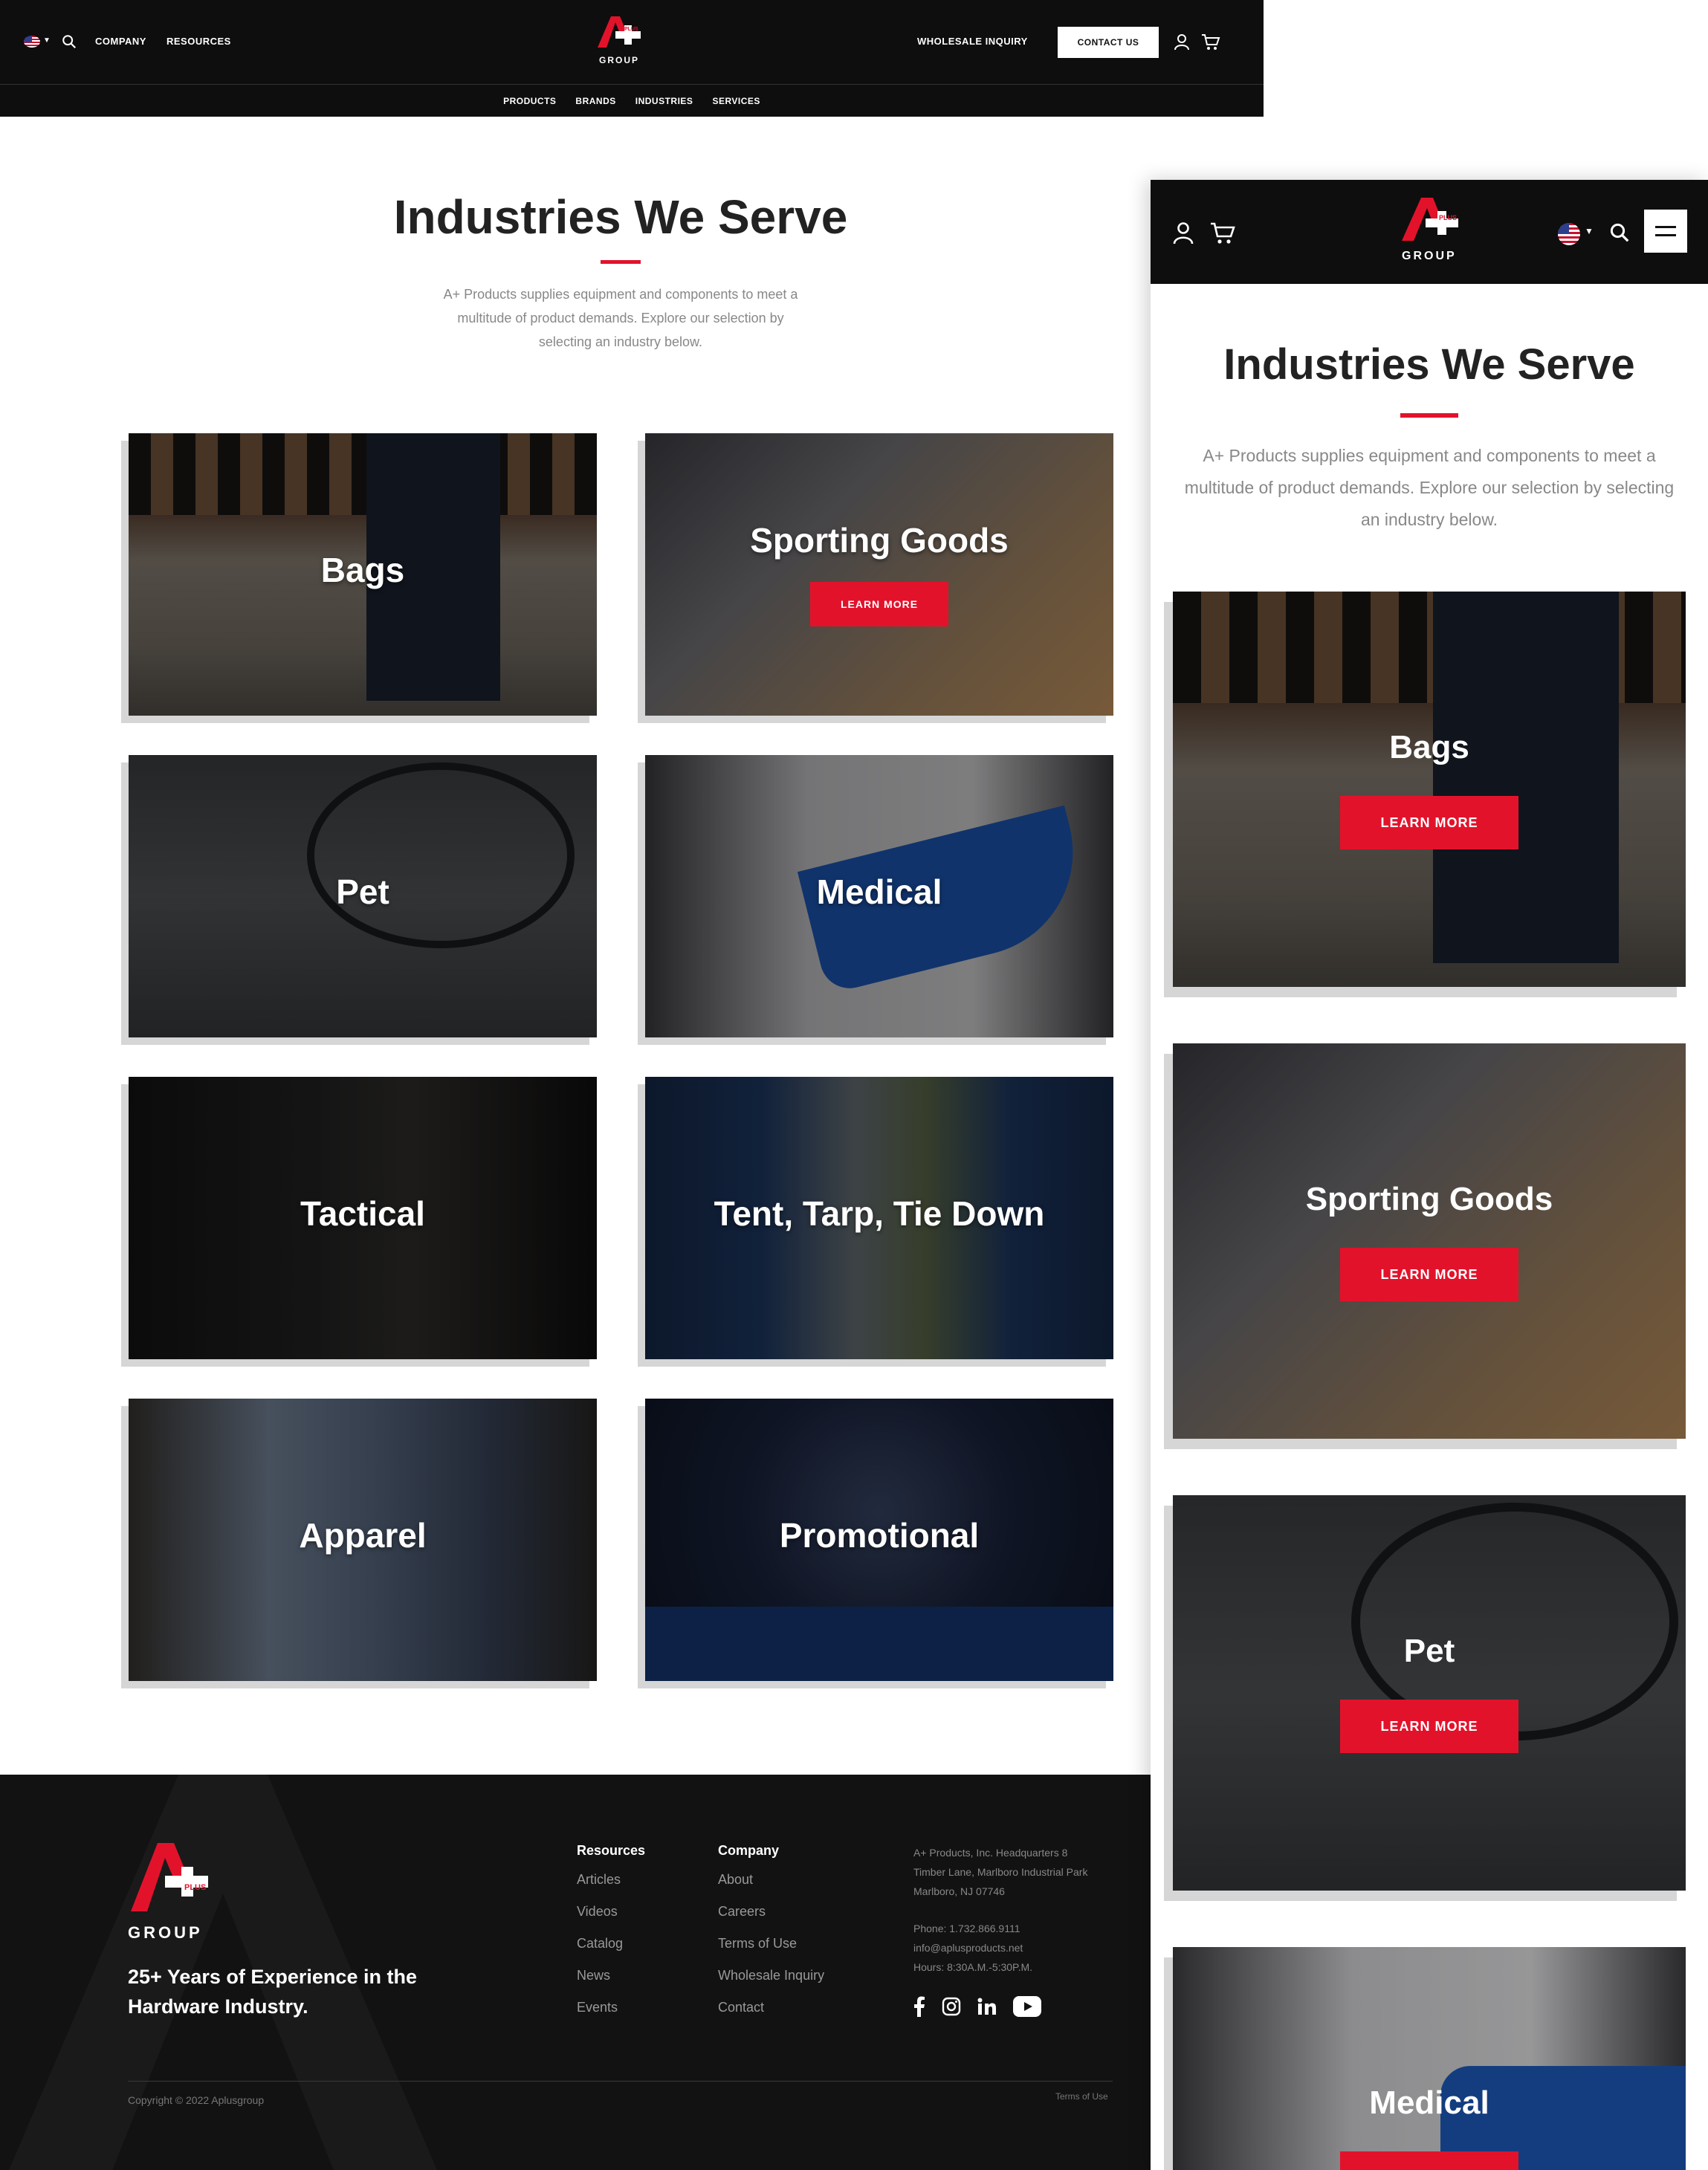  I want to click on sub-navigation: PRODUCTS BRANDS INDUSTRIES SERVICES, so click(632, 101).